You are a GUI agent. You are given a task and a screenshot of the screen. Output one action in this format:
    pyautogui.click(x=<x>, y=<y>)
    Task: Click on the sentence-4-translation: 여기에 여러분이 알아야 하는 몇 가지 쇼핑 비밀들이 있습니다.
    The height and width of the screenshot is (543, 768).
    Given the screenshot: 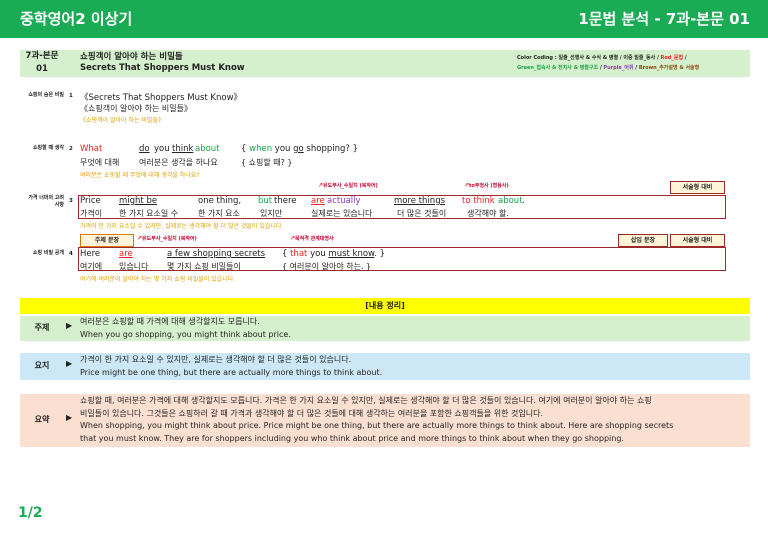 What is the action you would take?
    pyautogui.click(x=158, y=279)
    